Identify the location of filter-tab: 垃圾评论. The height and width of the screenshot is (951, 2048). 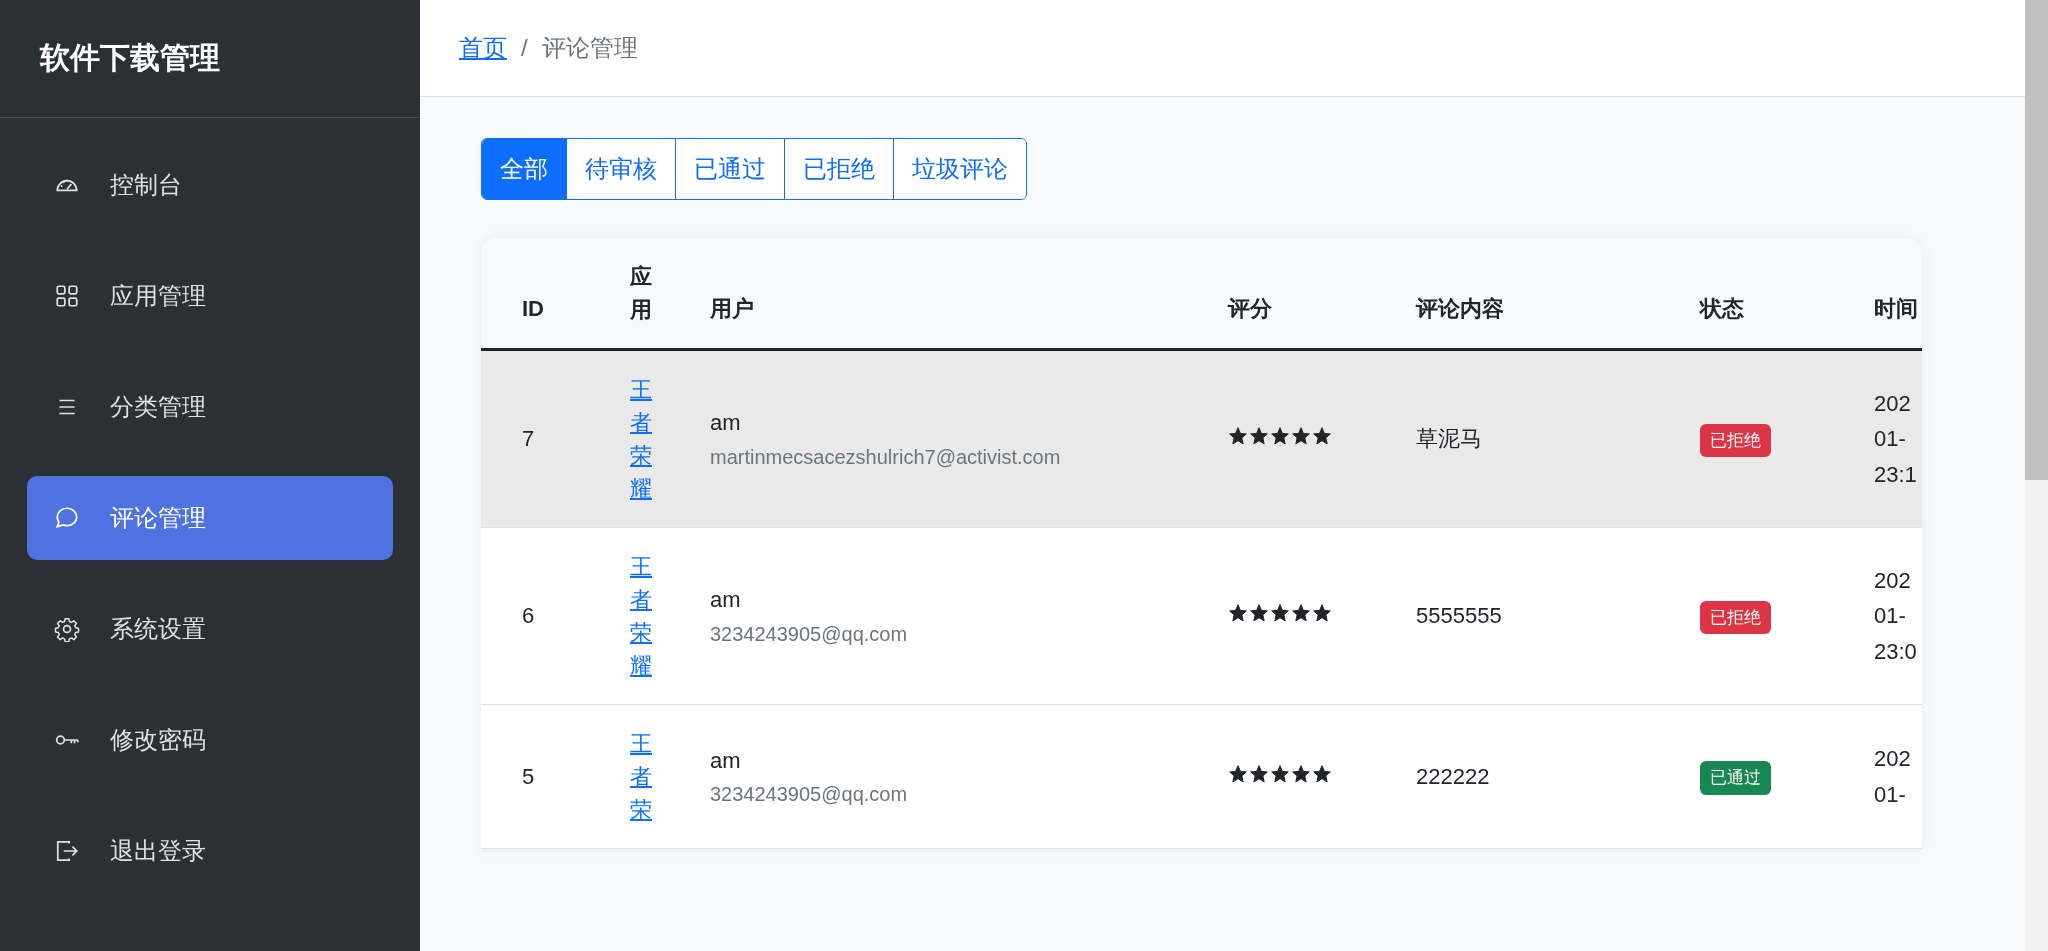
(959, 169).